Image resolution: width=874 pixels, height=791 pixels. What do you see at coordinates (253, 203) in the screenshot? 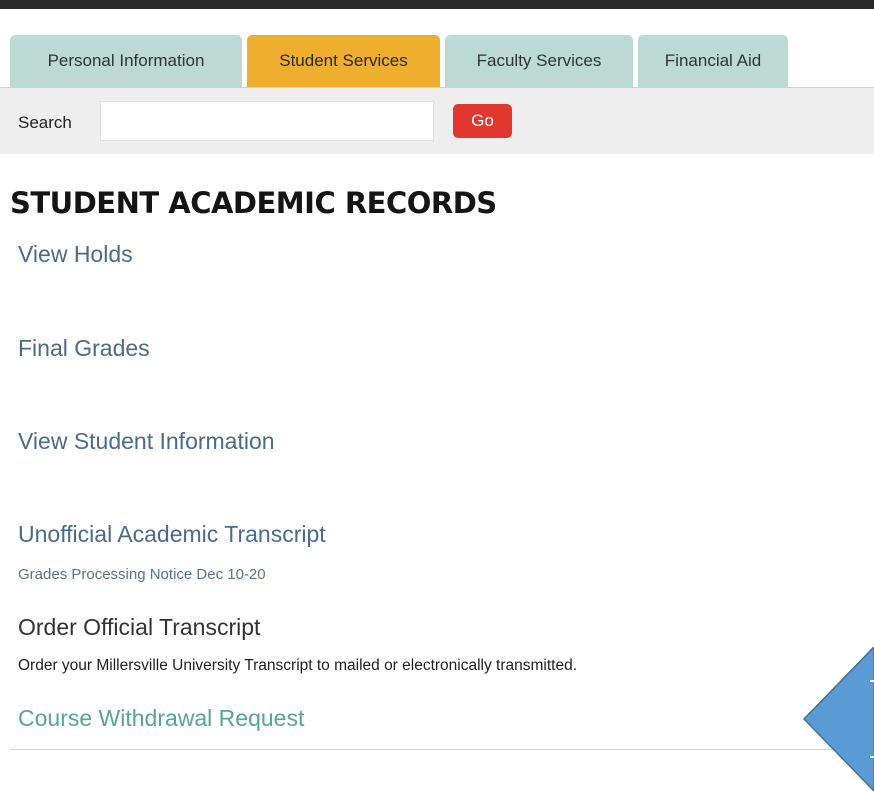
I see `page-title: STUDENT ACADEMIC RECORDS` at bounding box center [253, 203].